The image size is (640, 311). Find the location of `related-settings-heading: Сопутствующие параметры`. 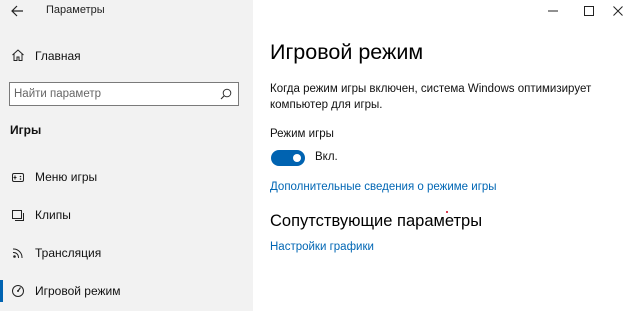

related-settings-heading: Сопутствующие параметры is located at coordinates (376, 221).